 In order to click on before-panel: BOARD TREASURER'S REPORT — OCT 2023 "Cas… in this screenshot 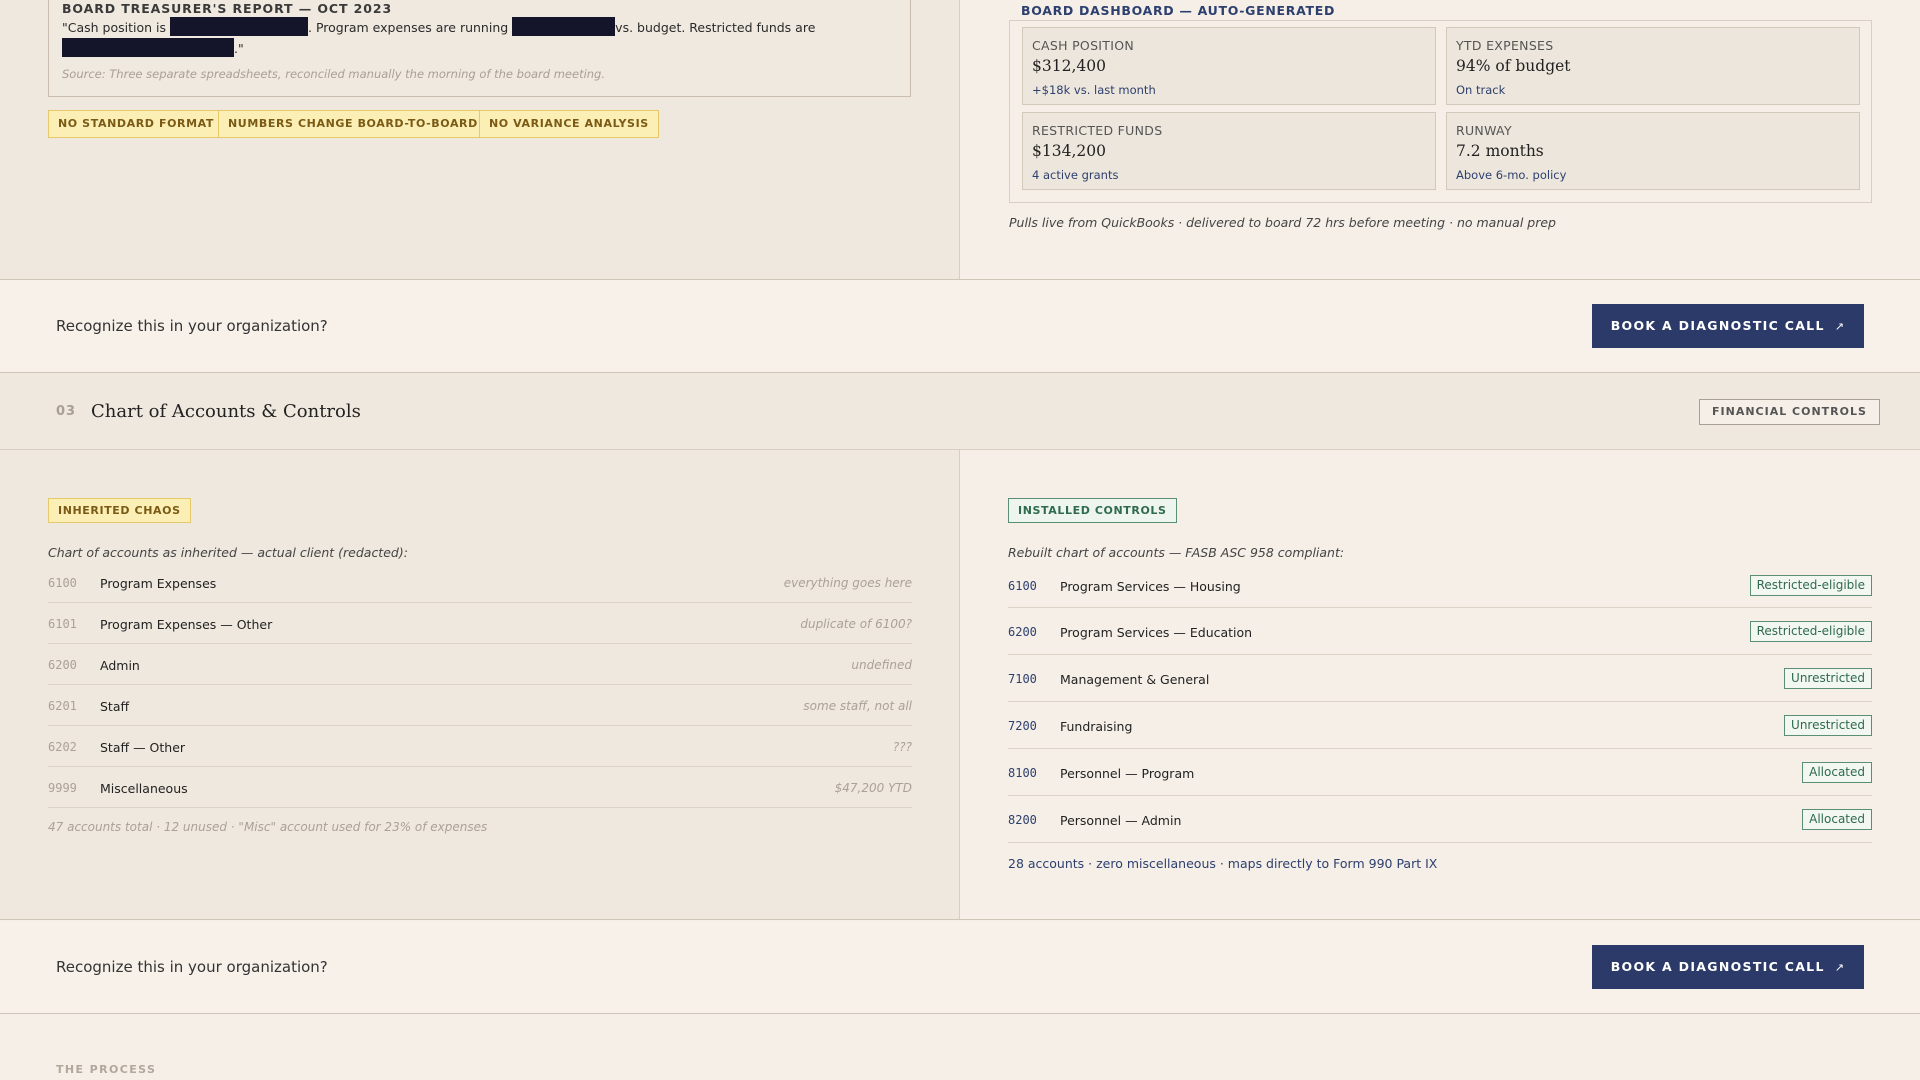, I will do `click(480, 139)`.